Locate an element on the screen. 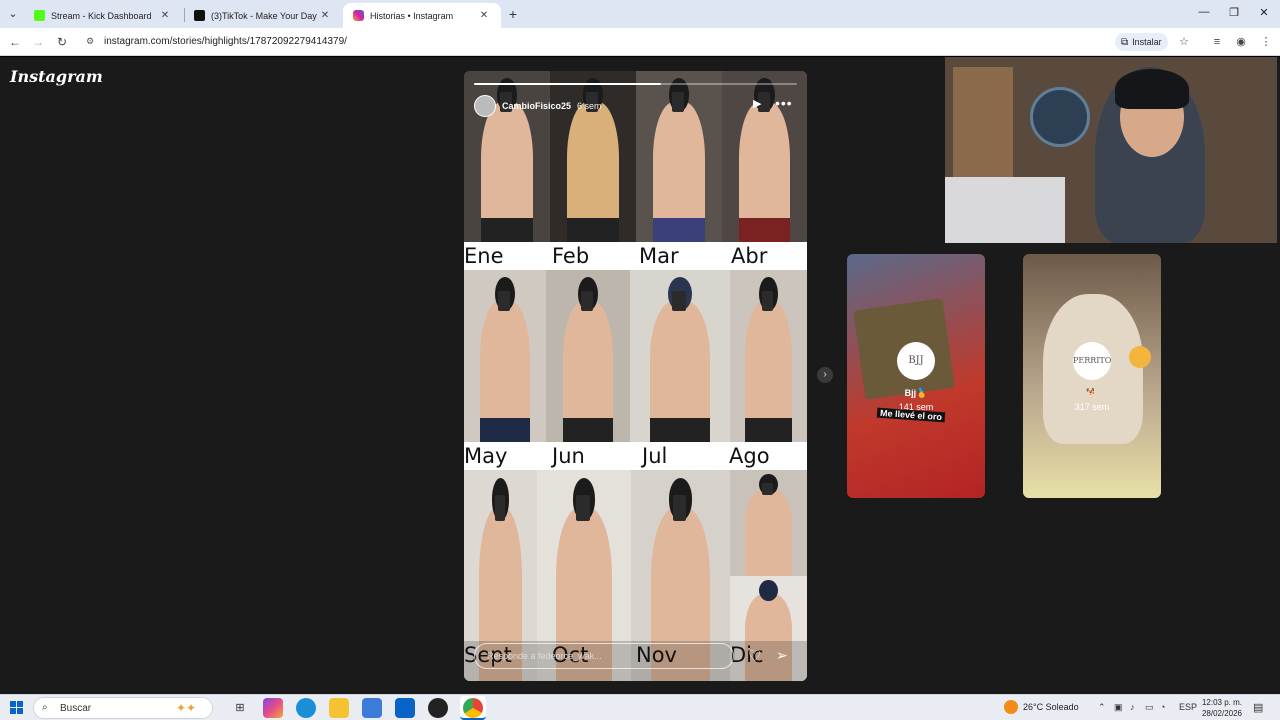 Image resolution: width=1280 pixels, height=720 pixels. month-label: Ago is located at coordinates (749, 456).